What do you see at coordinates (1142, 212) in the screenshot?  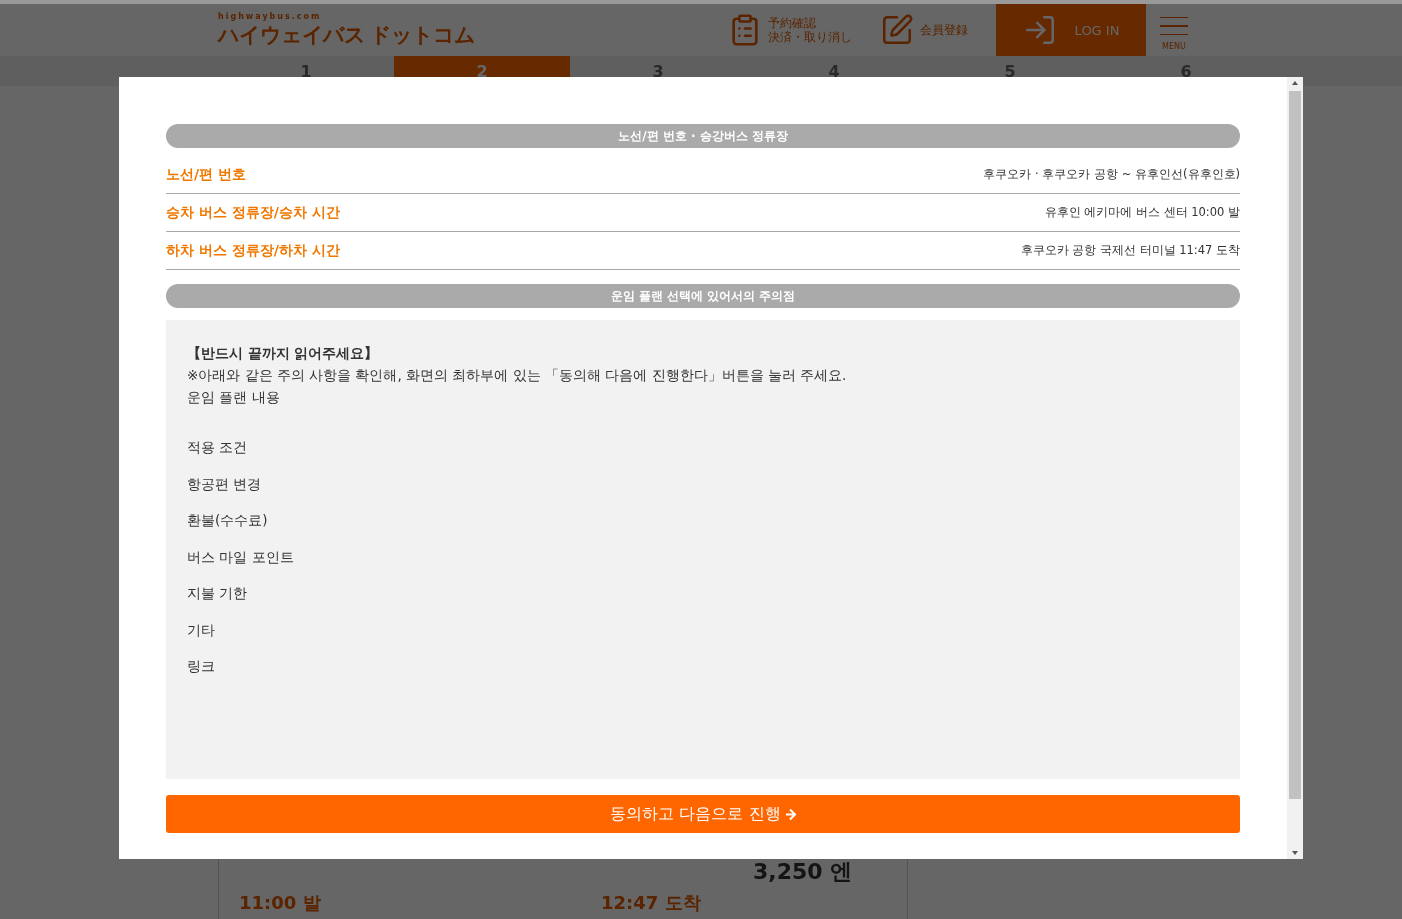 I see `row-value: 유후인 에키마에 버스 센터 10:00 발` at bounding box center [1142, 212].